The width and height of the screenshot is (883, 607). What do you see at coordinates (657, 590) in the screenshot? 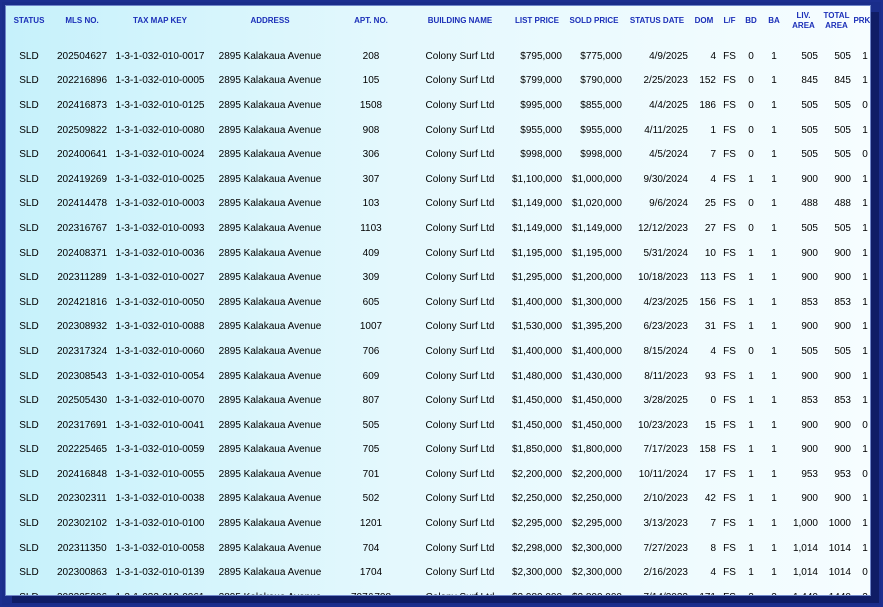
I see `cell-status-date: 7/14/2023` at bounding box center [657, 590].